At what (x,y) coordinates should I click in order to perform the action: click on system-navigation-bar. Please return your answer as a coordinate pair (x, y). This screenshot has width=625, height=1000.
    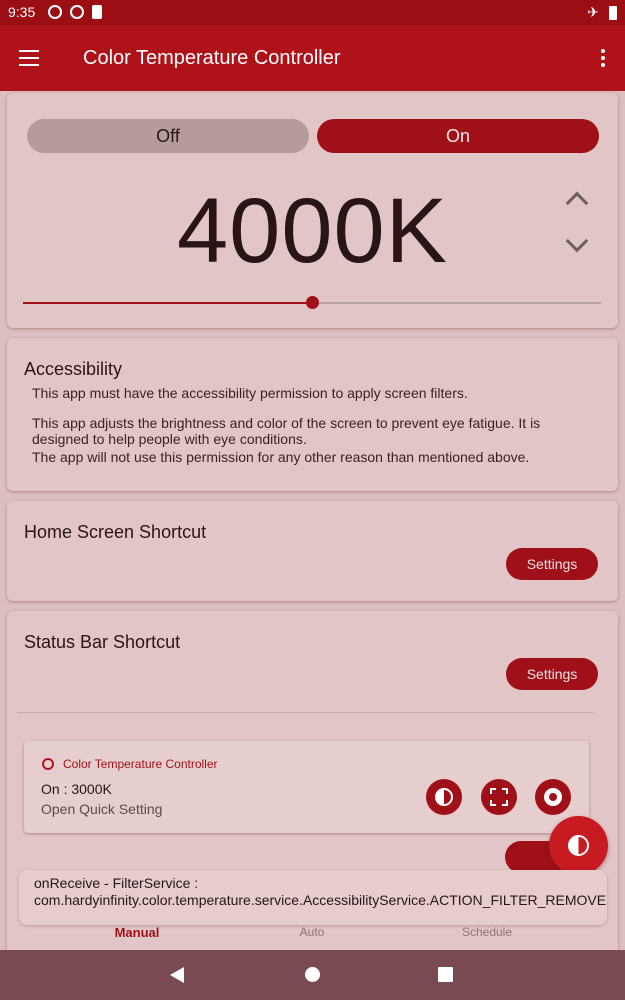
    Looking at the image, I should click on (312, 975).